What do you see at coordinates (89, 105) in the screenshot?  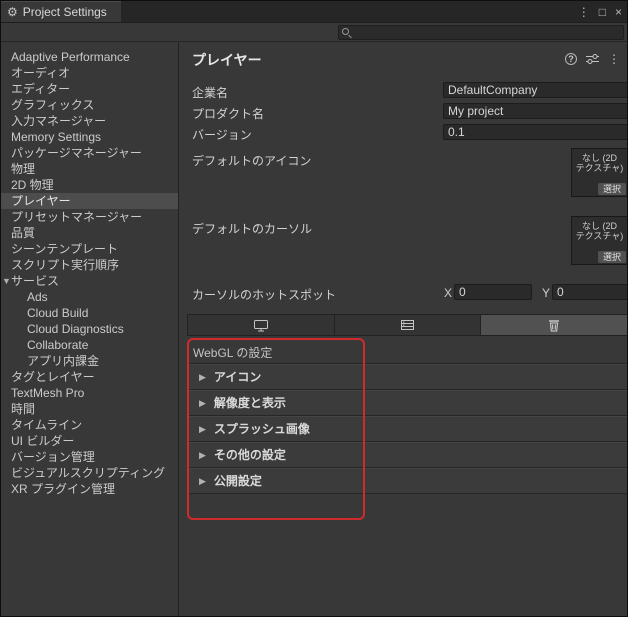 I see `sidebar-item-graphics: グラフィックス` at bounding box center [89, 105].